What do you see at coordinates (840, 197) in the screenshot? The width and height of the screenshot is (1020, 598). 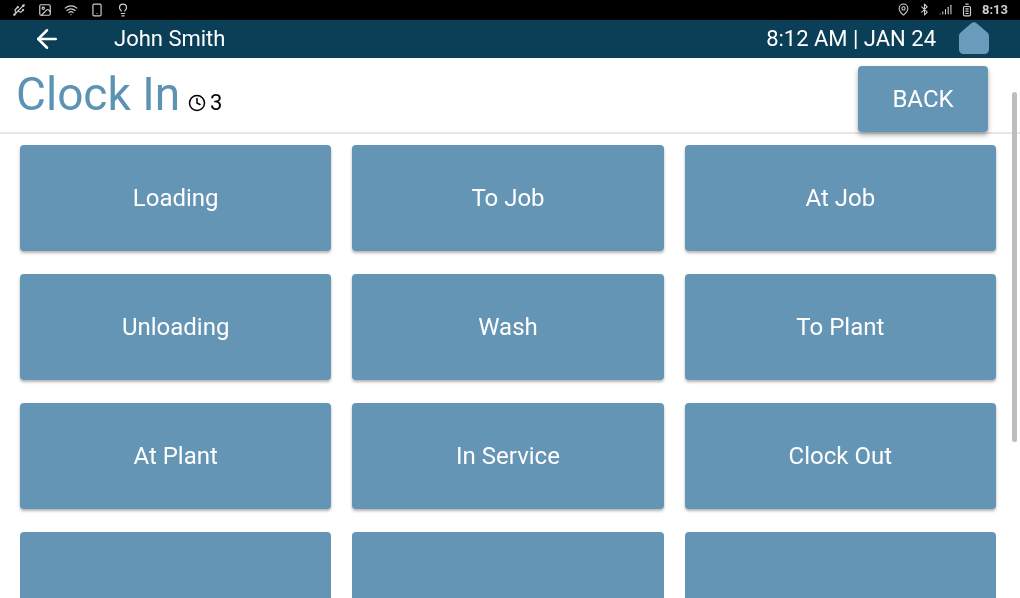 I see `status-tile-button: At Job` at bounding box center [840, 197].